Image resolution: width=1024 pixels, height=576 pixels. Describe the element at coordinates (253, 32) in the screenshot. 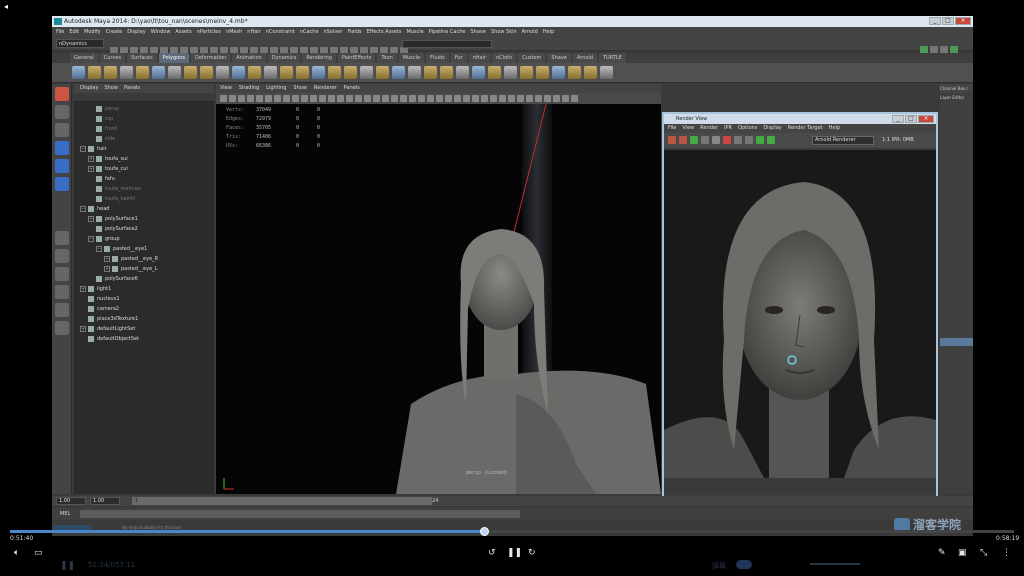

I see `menu-nhair: nHair` at that location.